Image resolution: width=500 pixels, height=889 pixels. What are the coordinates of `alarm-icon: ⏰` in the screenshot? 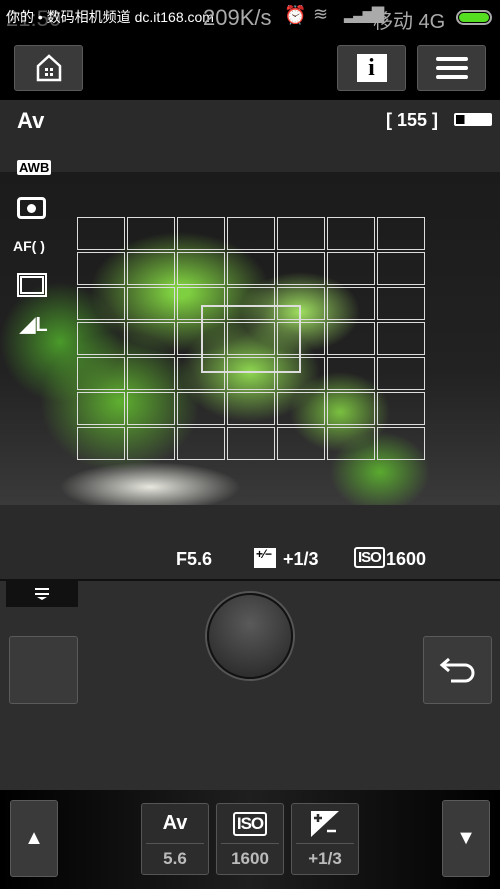 It's located at (295, 15).